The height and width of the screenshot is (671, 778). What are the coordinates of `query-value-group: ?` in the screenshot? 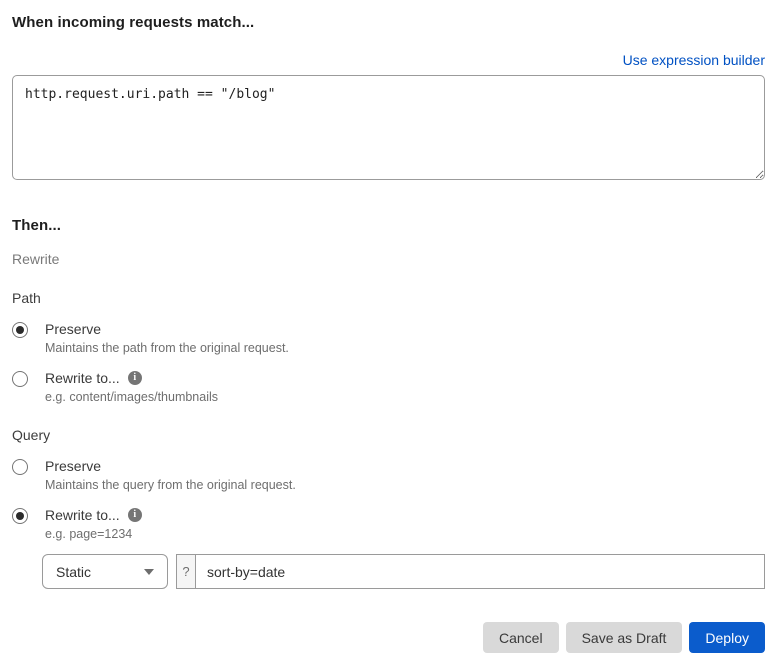 It's located at (470, 571).